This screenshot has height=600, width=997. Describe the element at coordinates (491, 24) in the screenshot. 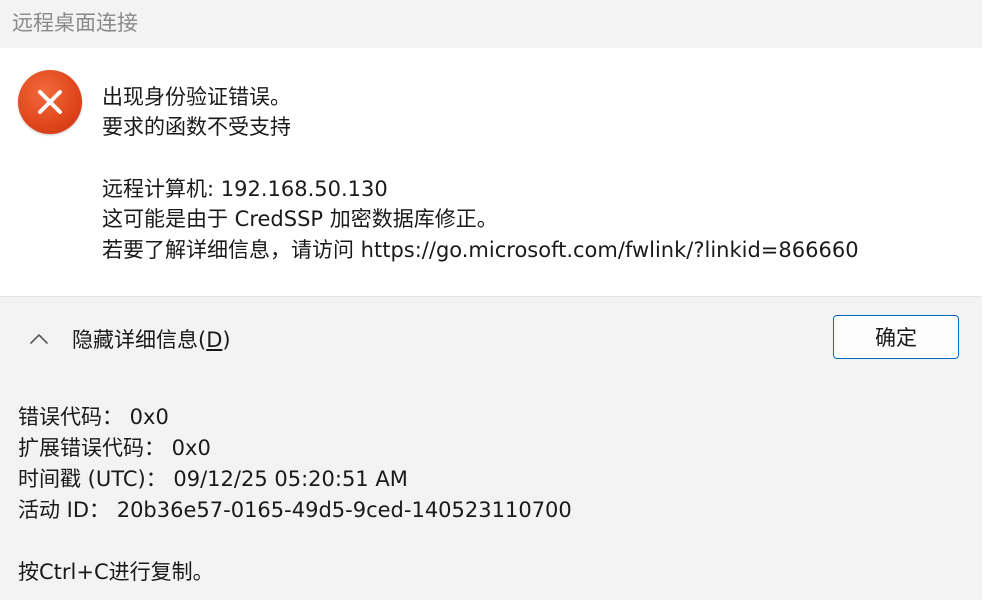

I see `title-bar: 远程桌面连接` at that location.